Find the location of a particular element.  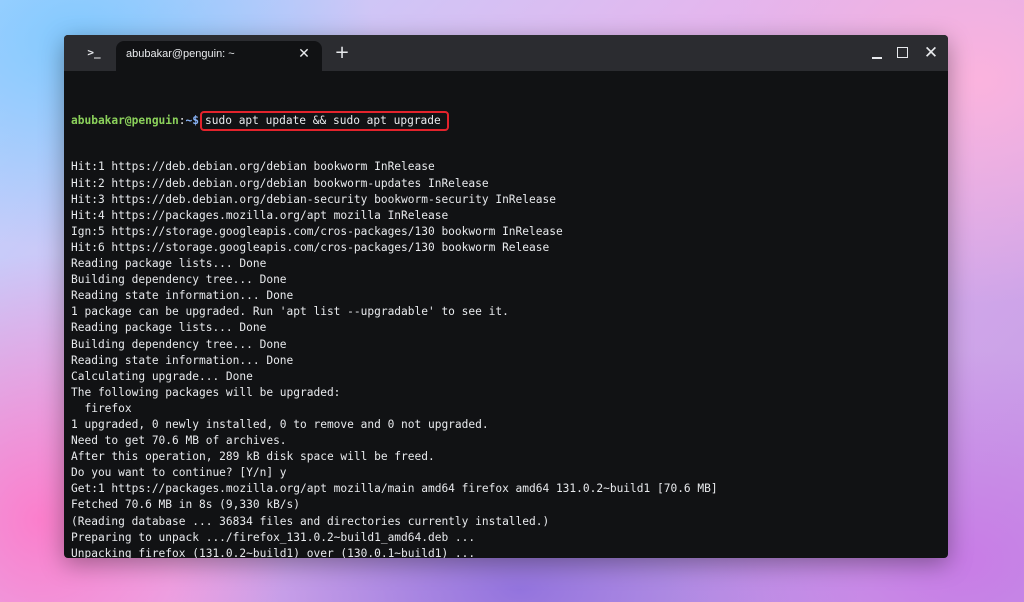

output-line: Calculating upgrade... Done is located at coordinates (162, 376).